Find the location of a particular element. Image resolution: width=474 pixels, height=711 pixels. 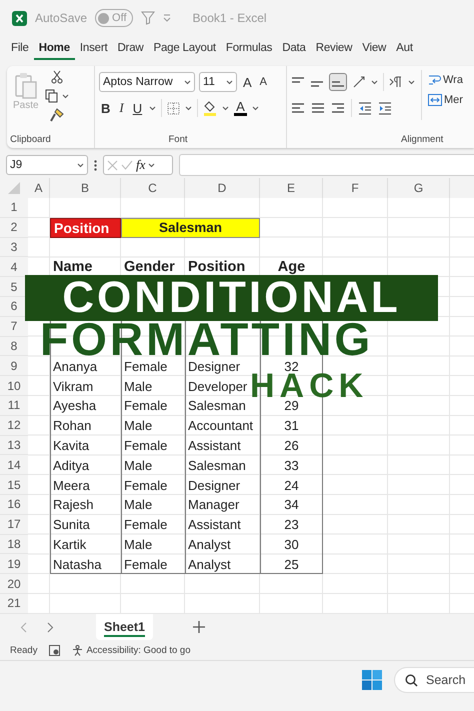

formula-input is located at coordinates (326, 165).